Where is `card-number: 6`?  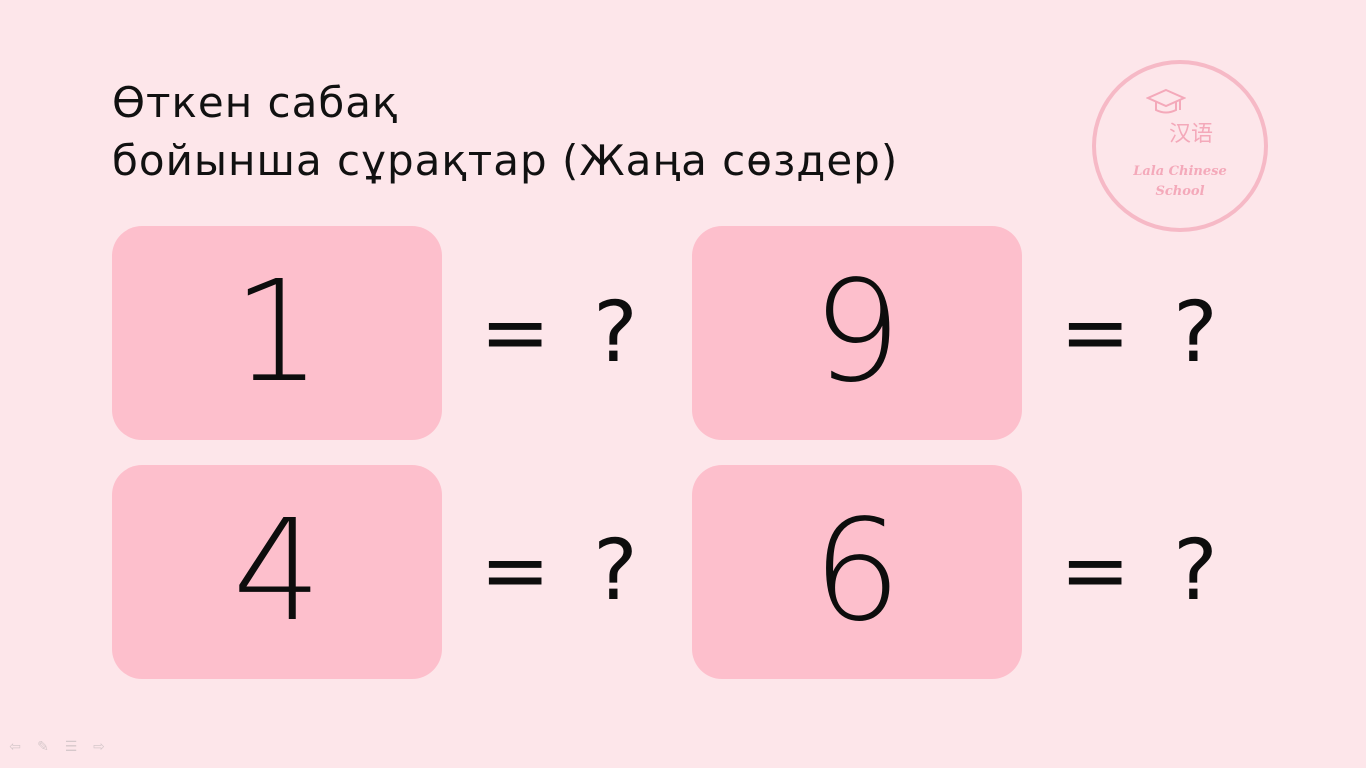 card-number: 6 is located at coordinates (857, 571).